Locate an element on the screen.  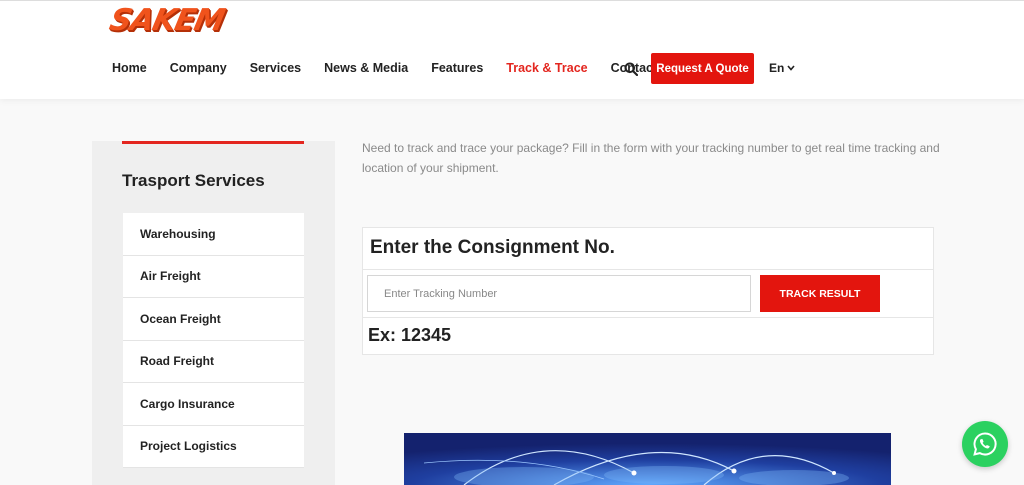
nav-item-news-media: News & Media is located at coordinates (366, 68).